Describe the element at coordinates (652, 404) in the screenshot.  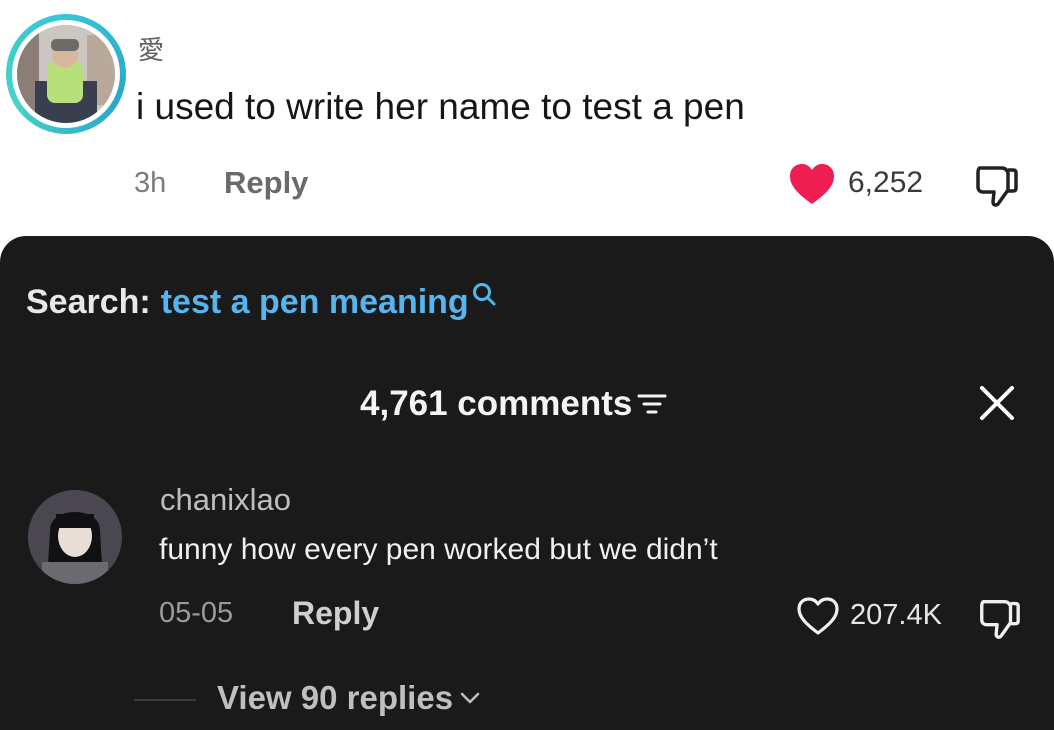
I see `sort-icon` at that location.